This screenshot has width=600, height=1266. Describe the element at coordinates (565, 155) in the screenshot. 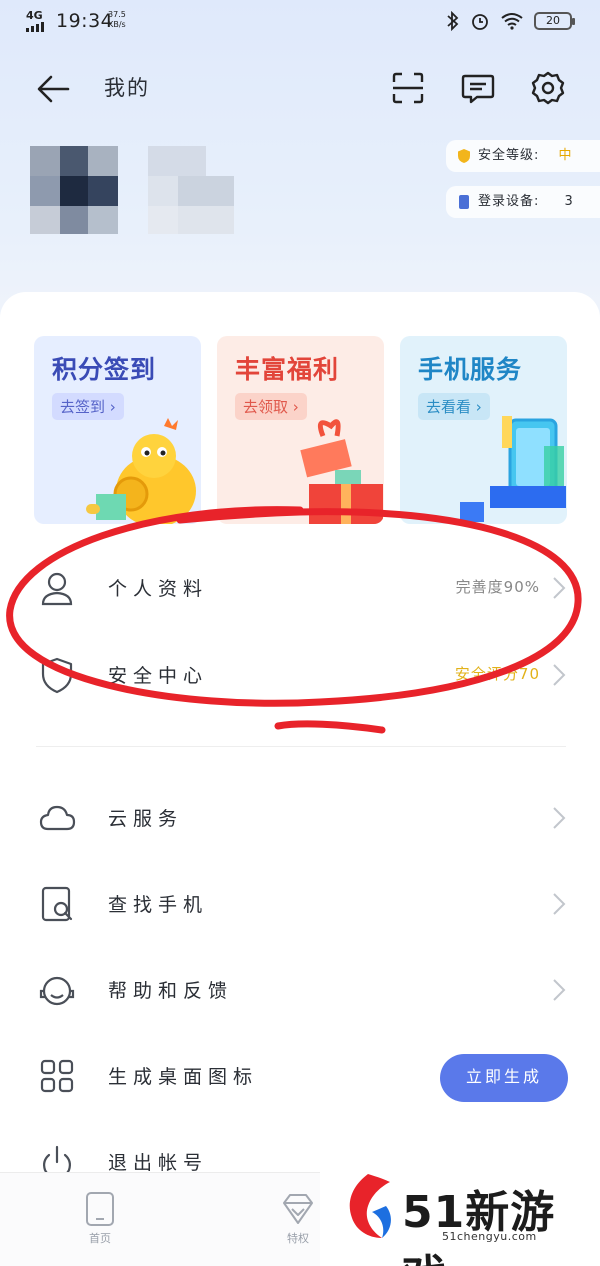

I see `security-level-value: 中` at that location.